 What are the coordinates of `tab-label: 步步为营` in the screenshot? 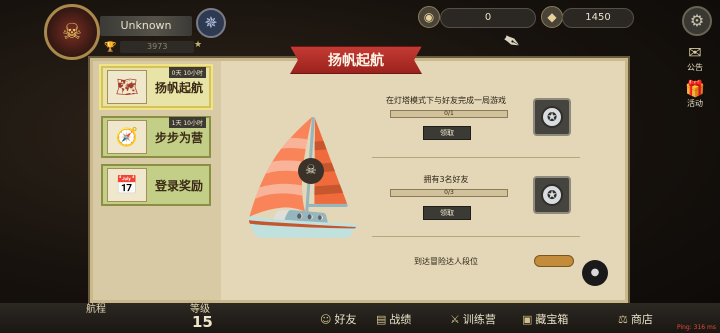 It's located at (179, 137).